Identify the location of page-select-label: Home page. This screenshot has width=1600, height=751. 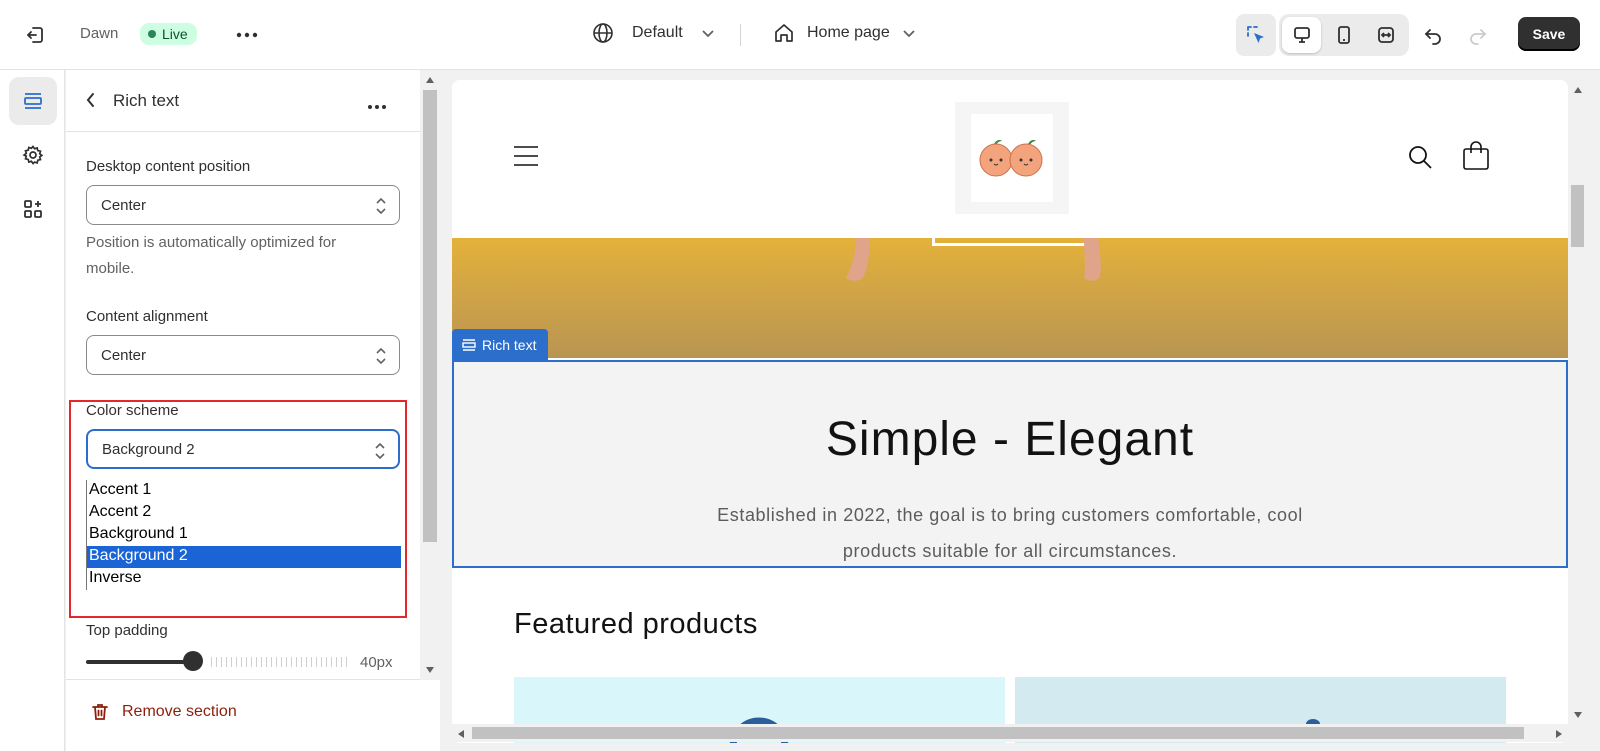
(848, 32).